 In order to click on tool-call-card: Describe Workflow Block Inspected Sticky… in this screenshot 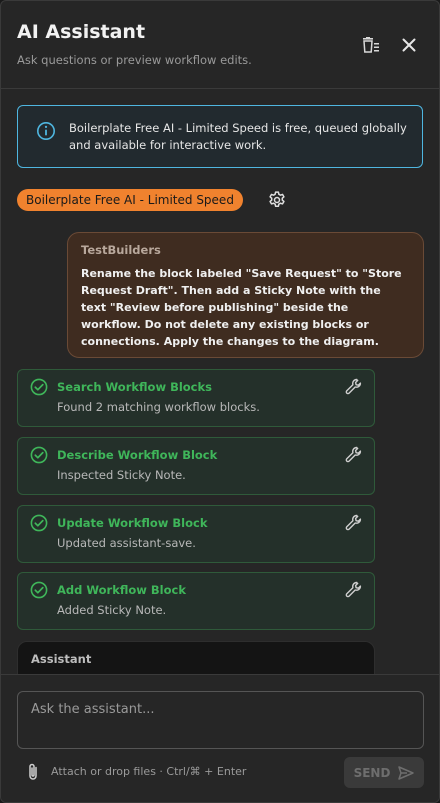, I will do `click(196, 466)`.